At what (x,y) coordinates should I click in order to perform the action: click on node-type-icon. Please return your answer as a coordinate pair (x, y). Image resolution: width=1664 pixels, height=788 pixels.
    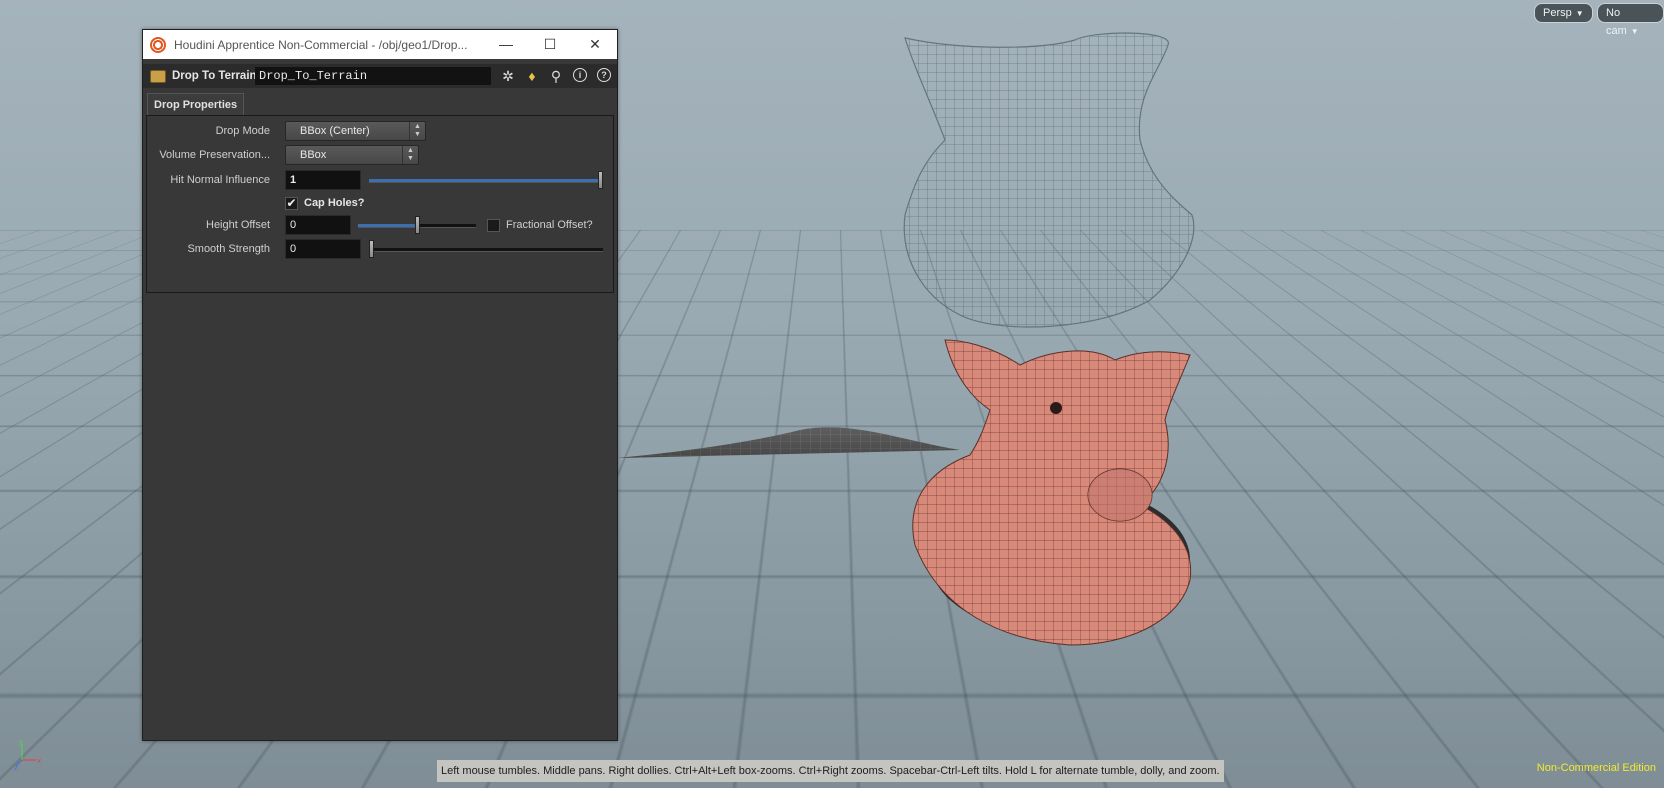
    Looking at the image, I should click on (158, 76).